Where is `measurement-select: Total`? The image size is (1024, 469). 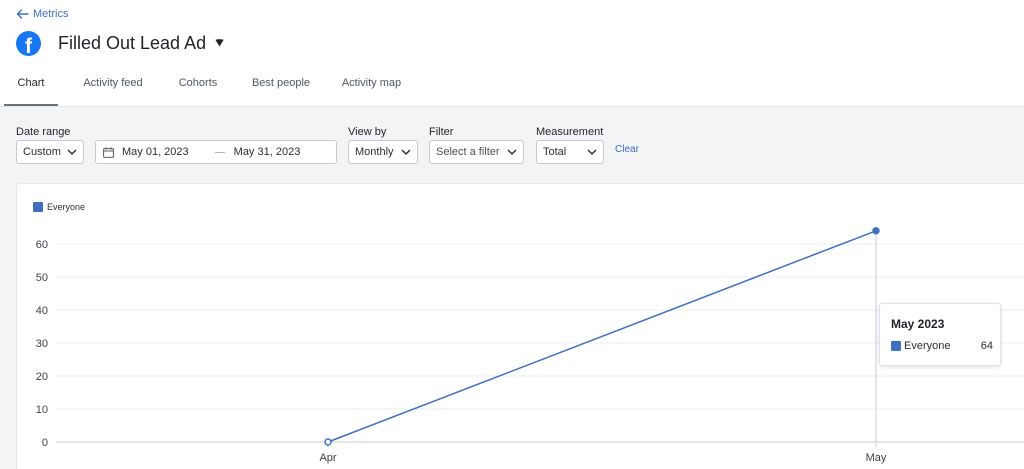 measurement-select: Total is located at coordinates (570, 152).